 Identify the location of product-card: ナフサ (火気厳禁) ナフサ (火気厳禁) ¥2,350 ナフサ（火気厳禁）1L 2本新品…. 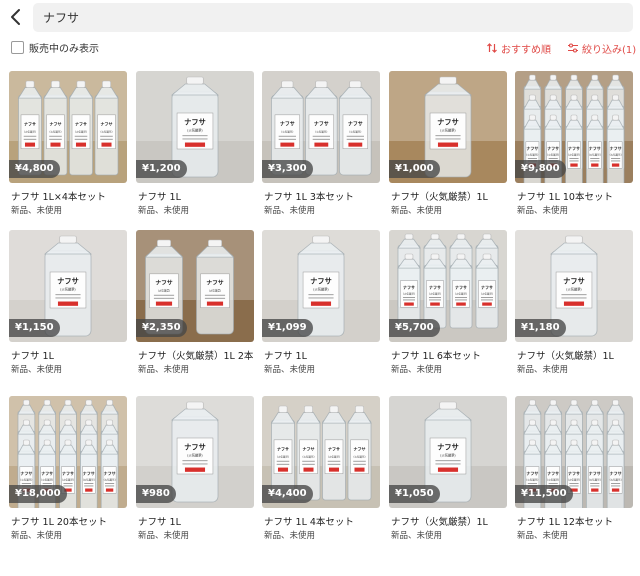
(195, 305).